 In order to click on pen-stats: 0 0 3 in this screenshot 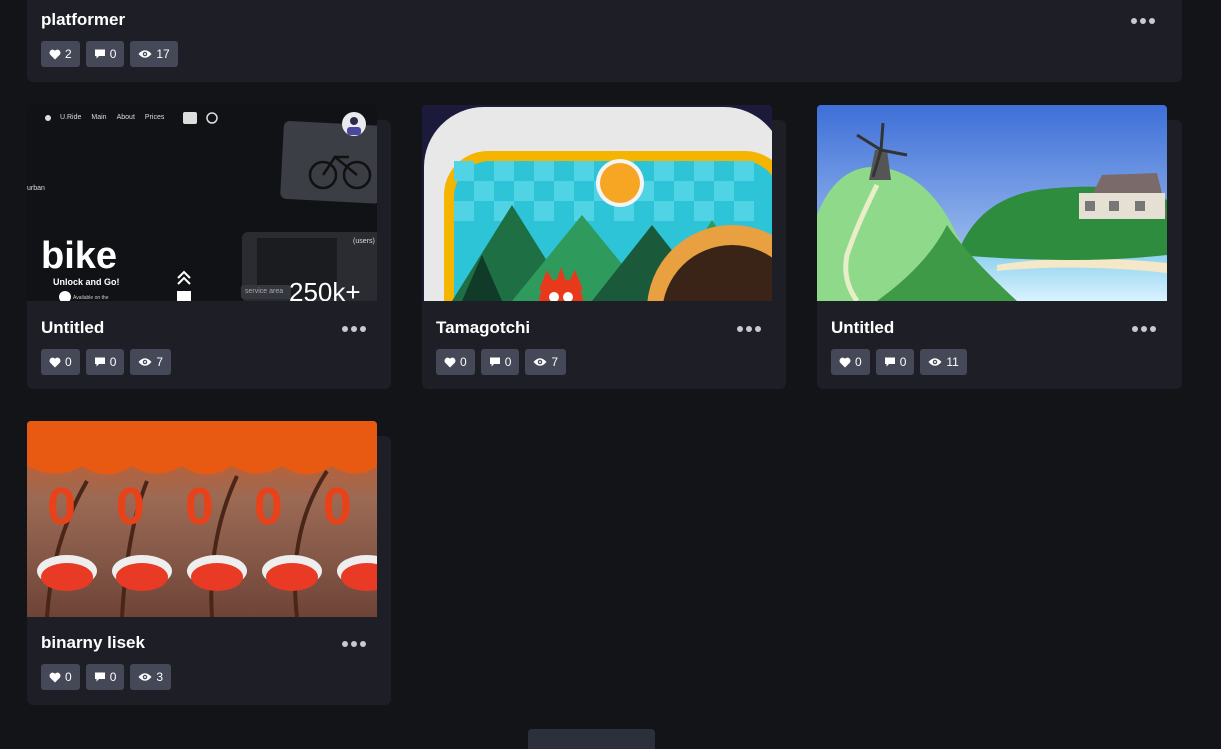, I will do `click(106, 677)`.